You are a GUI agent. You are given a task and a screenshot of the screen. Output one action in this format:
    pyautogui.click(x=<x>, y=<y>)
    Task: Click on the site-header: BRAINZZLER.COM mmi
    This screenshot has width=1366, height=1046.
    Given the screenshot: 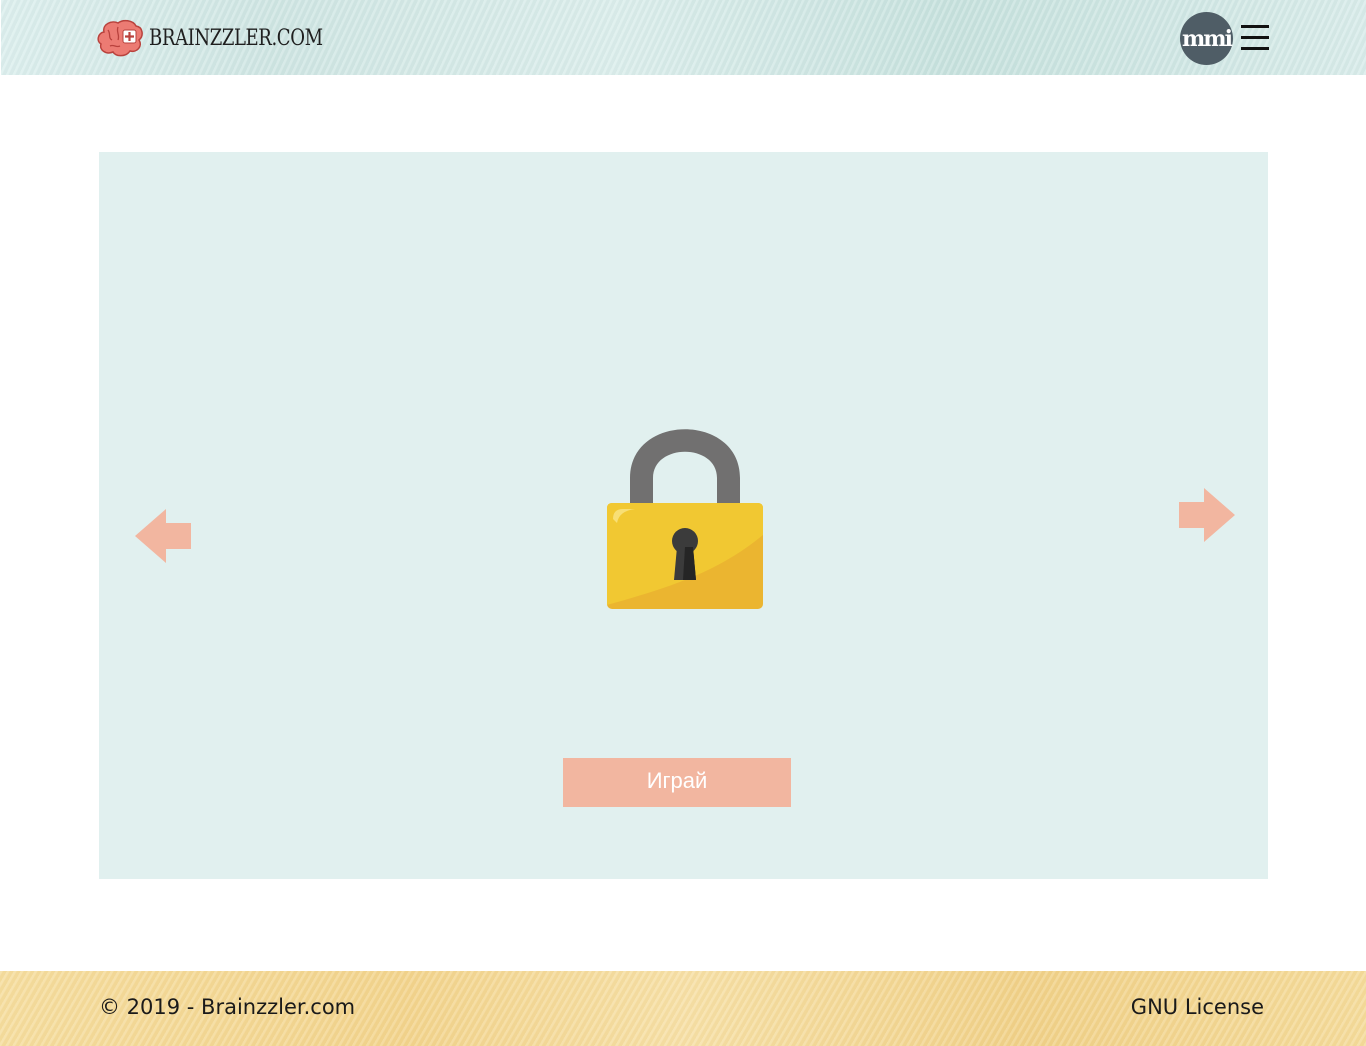 What is the action you would take?
    pyautogui.click(x=683, y=37)
    